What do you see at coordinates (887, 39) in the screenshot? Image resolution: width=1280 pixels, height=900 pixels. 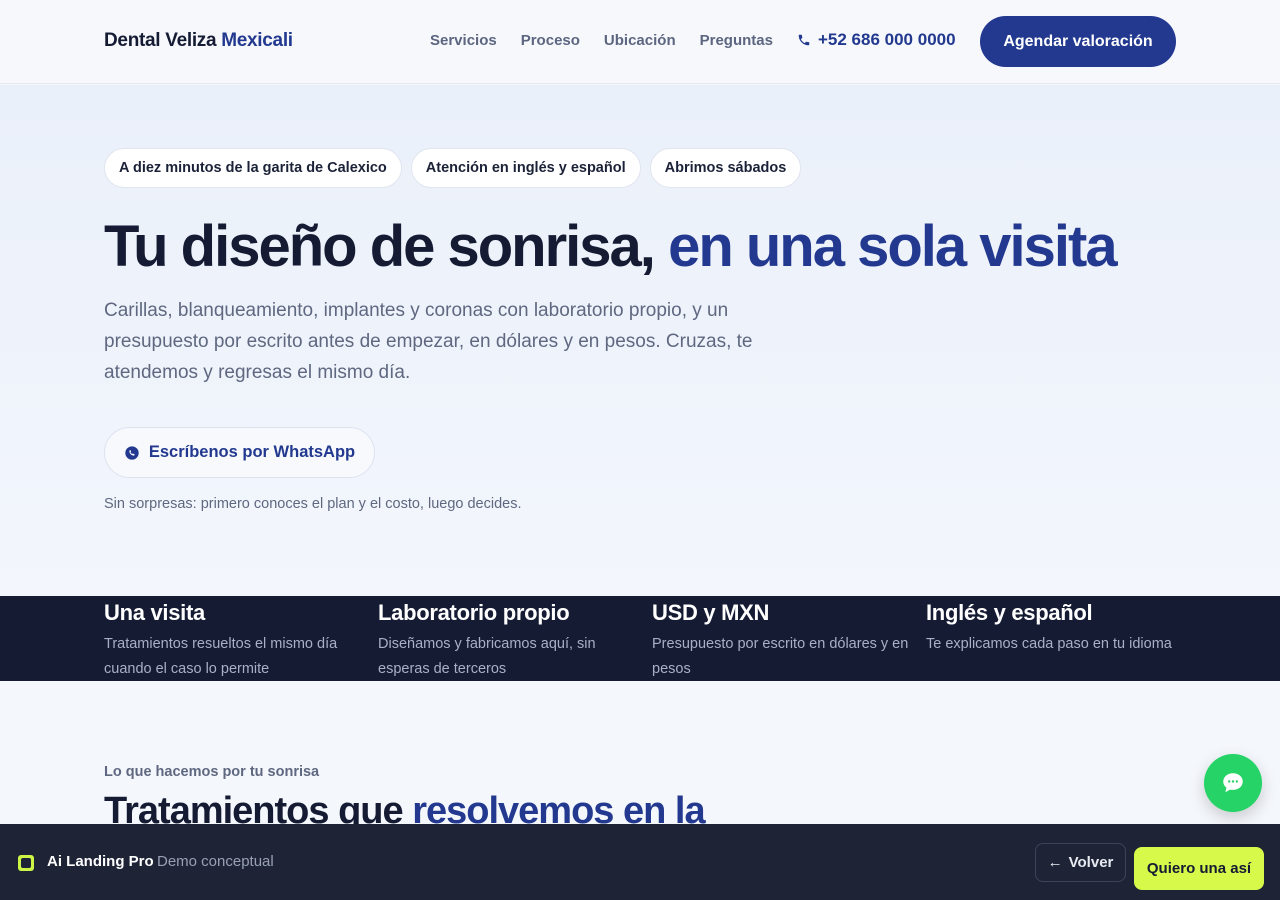 I see `phone-number: +52 686 000 0000` at bounding box center [887, 39].